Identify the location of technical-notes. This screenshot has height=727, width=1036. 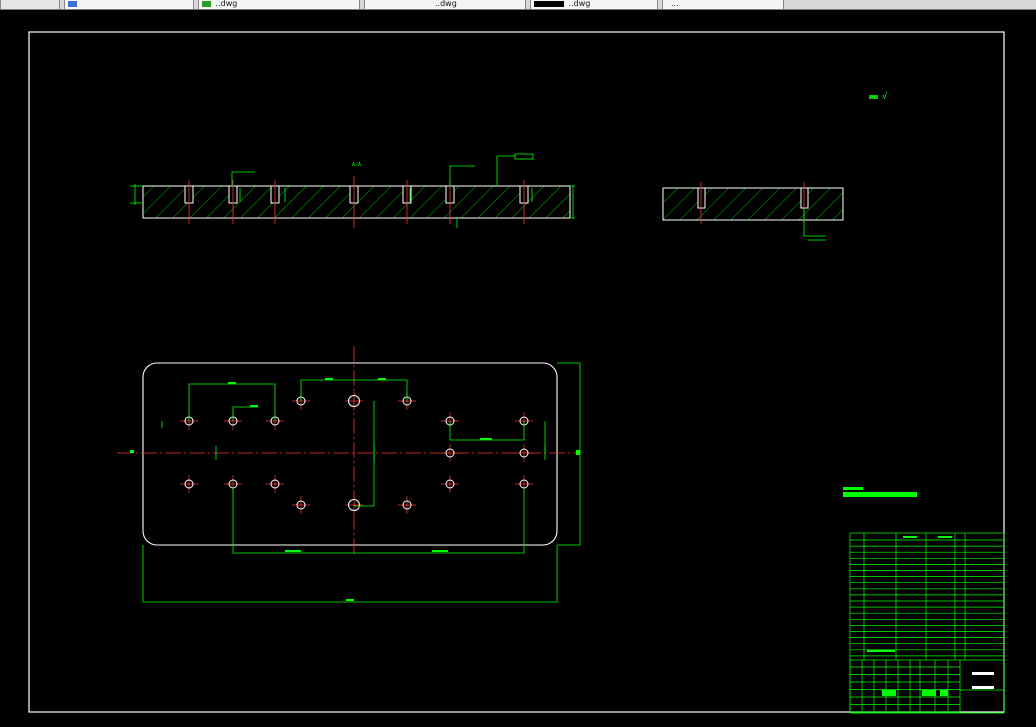
(880, 492).